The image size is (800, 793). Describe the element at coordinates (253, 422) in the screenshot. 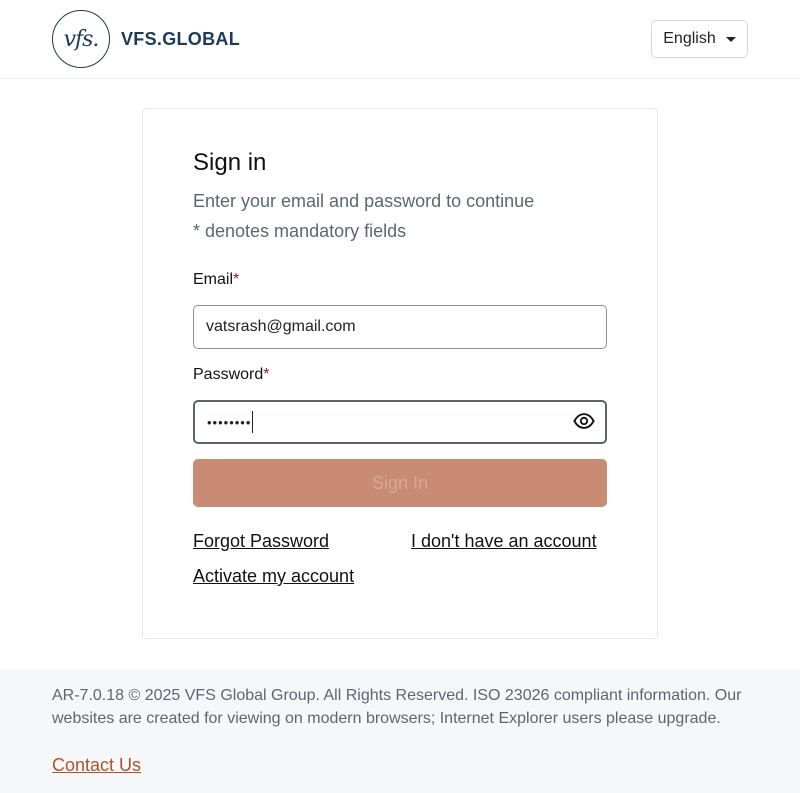

I see `text-cursor` at that location.